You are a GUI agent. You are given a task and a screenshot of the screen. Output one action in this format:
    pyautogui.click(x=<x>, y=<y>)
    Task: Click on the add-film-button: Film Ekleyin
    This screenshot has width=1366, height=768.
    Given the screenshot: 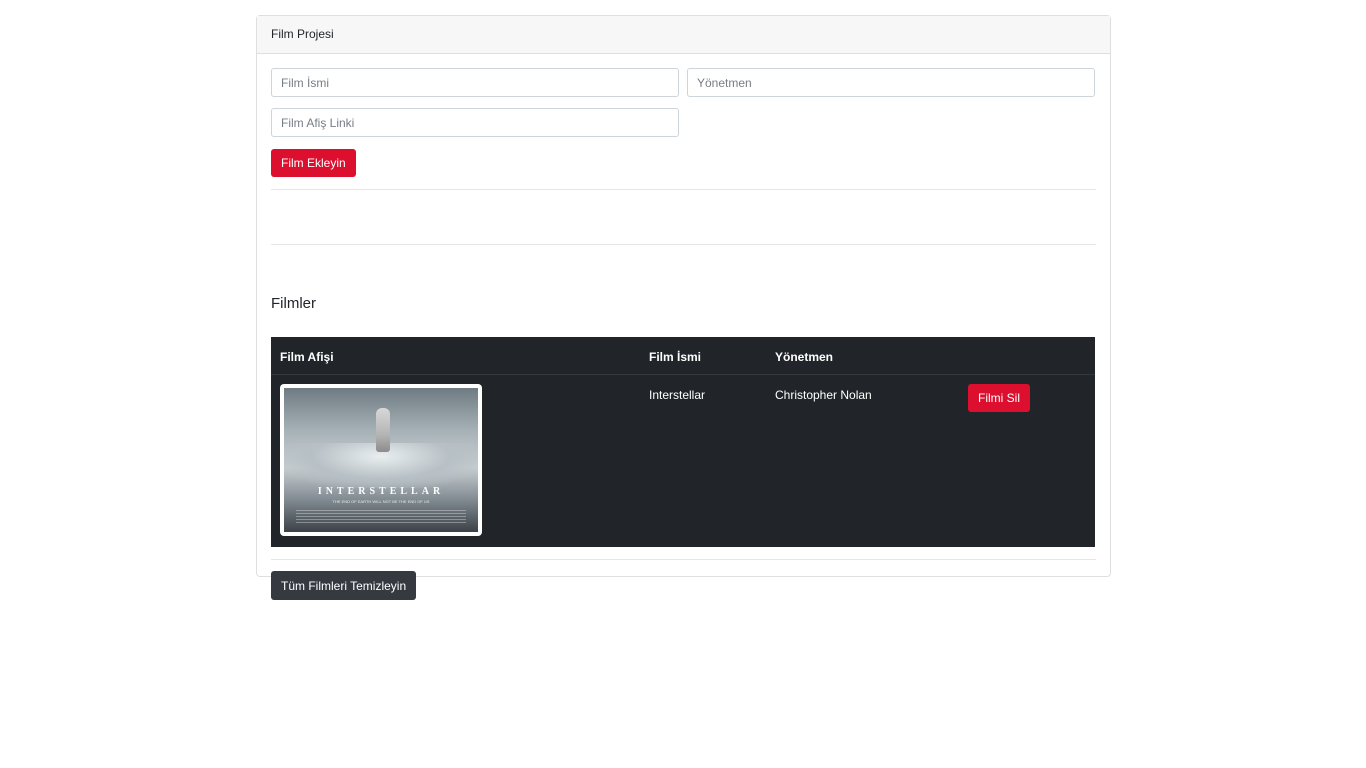 What is the action you would take?
    pyautogui.click(x=313, y=163)
    